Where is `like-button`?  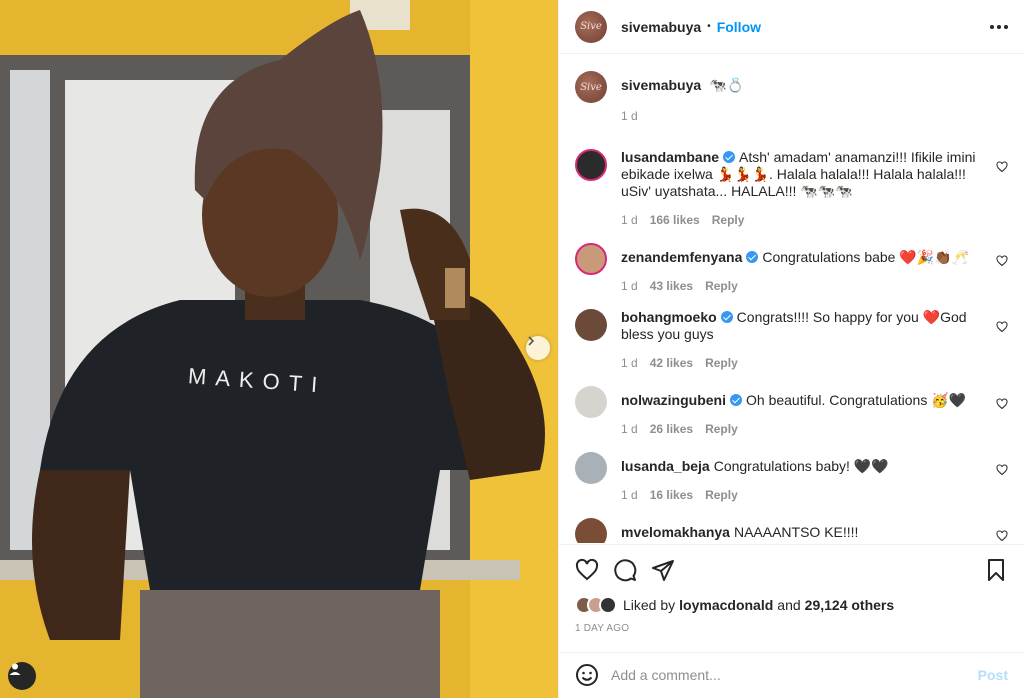
like-button is located at coordinates (587, 570).